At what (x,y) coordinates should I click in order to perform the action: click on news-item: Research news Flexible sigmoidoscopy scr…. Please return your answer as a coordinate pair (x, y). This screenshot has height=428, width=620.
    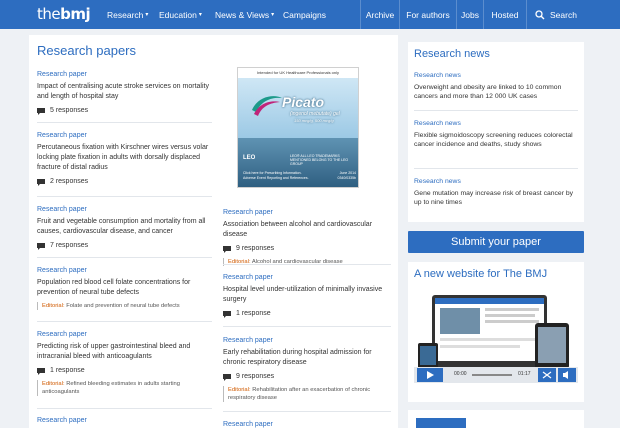
    Looking at the image, I should click on (496, 134).